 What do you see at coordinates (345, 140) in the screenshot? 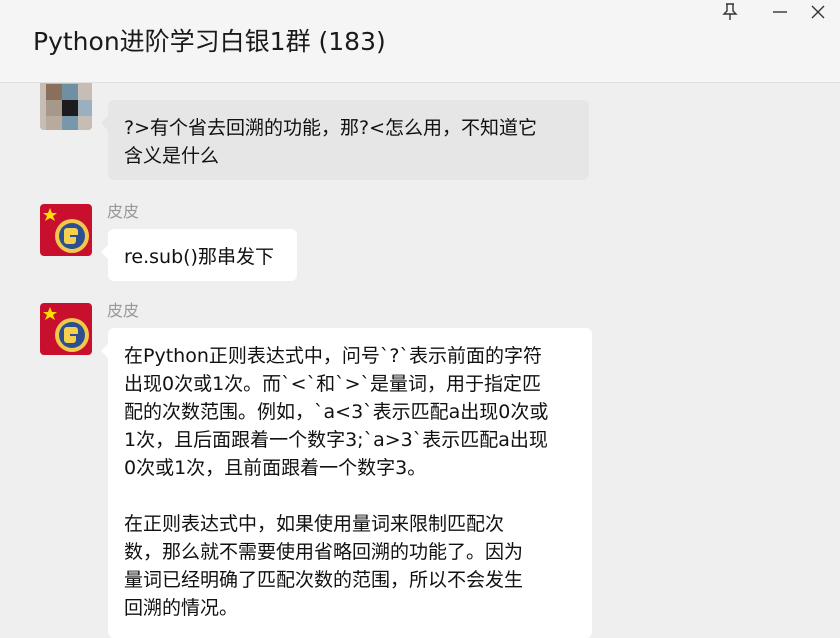
I see `message-bubble: ?>有个省去回溯的功能，那?<怎么用，不知道它 含义是什么` at bounding box center [345, 140].